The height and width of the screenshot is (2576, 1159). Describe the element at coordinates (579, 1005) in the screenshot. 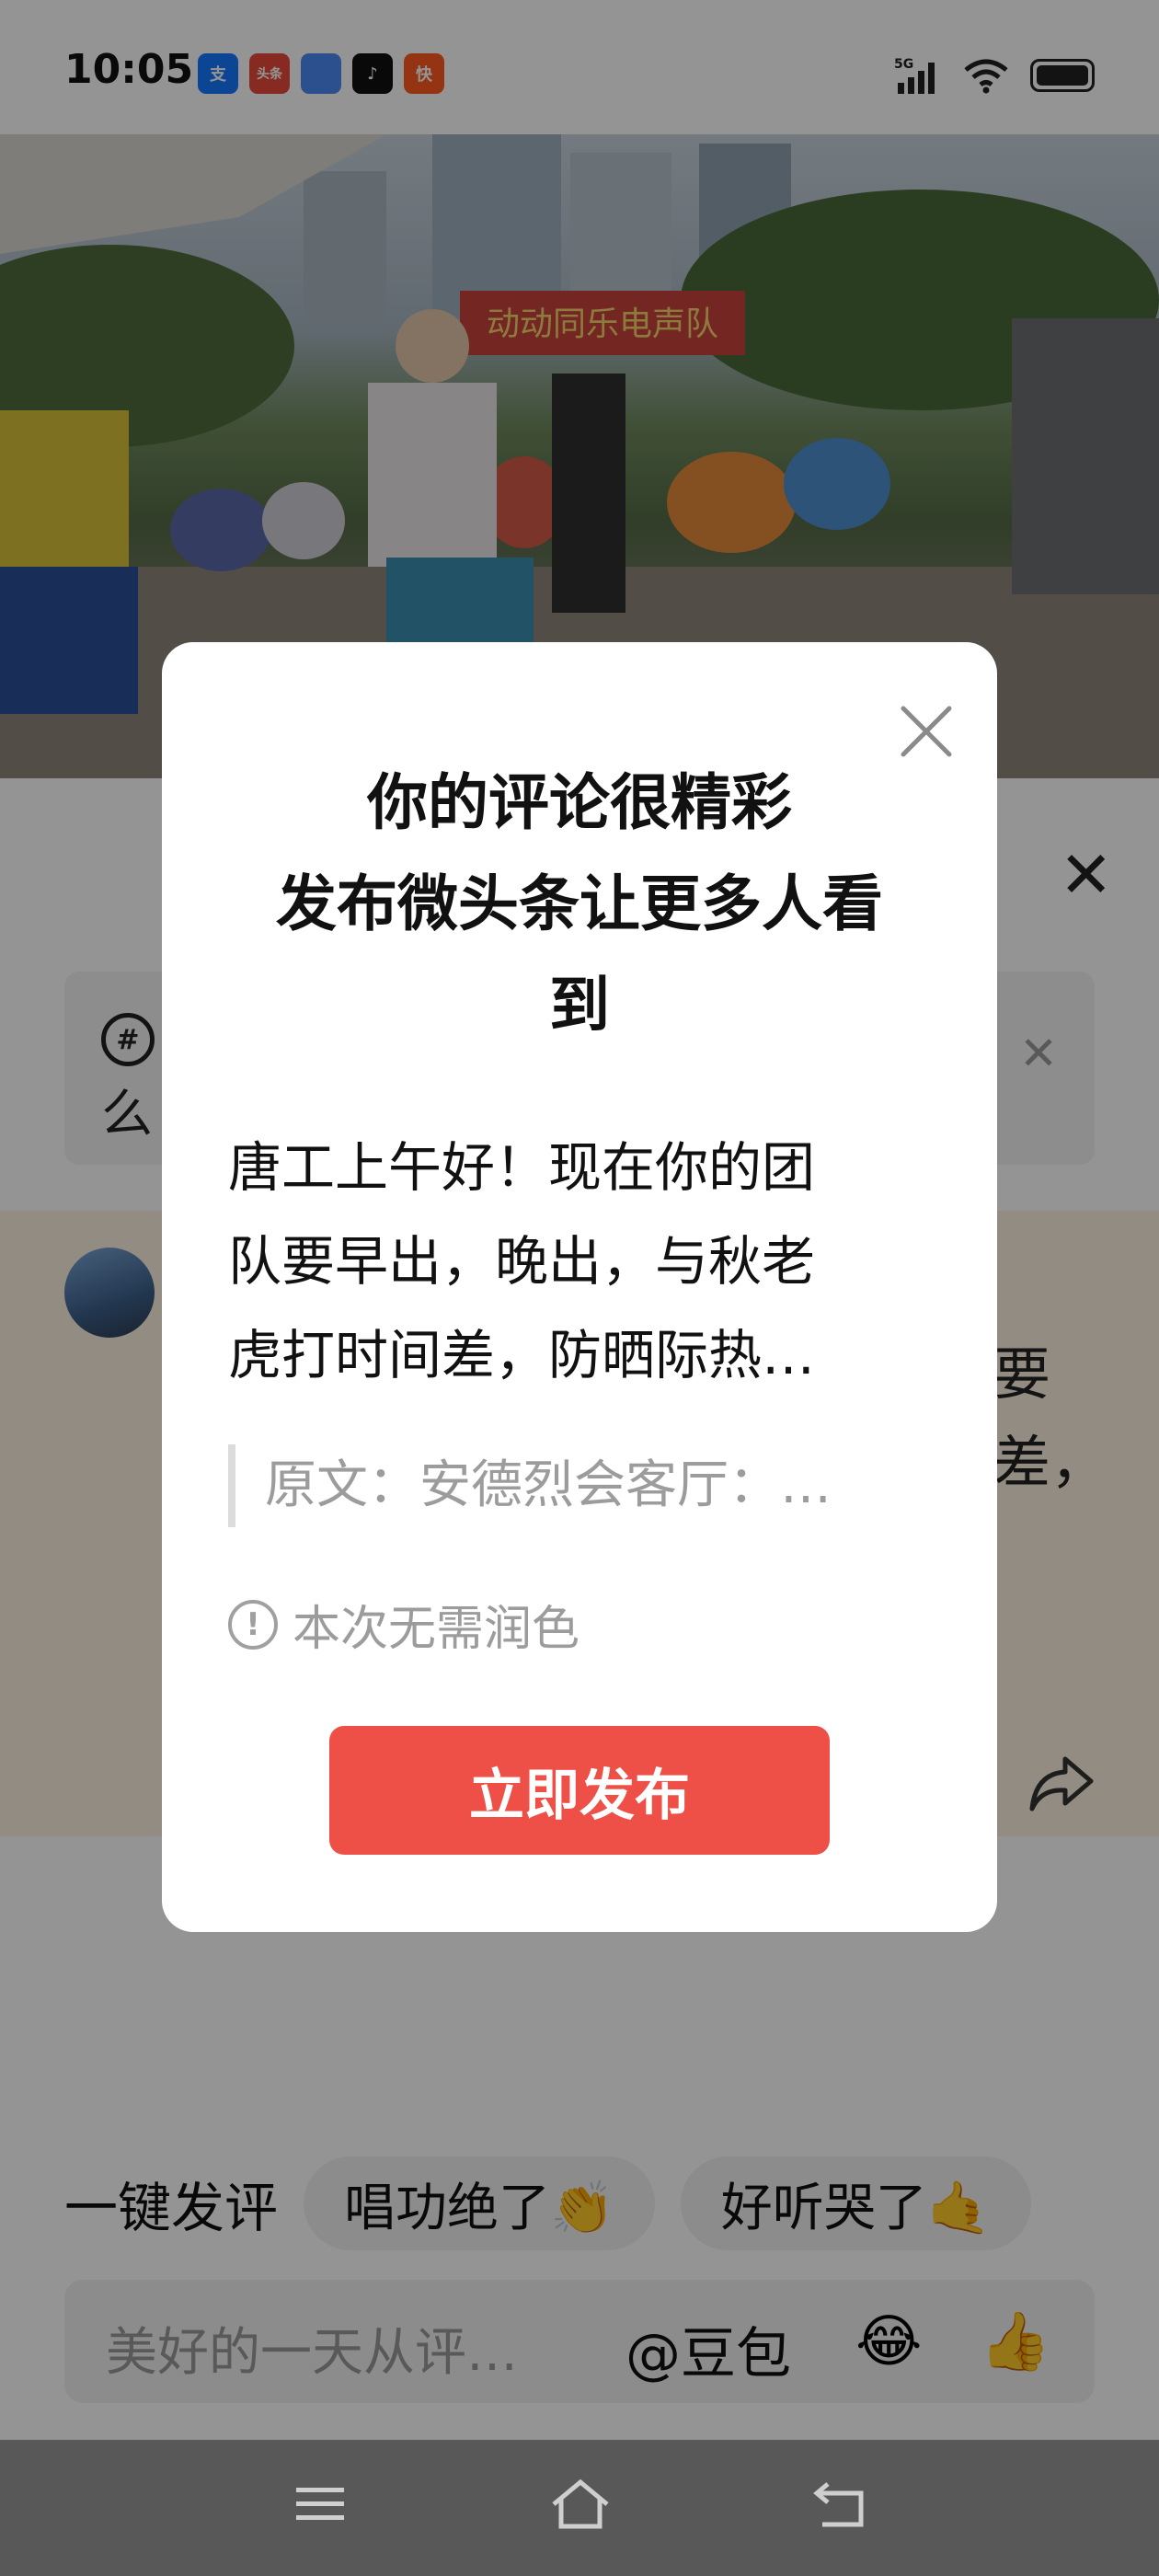

I see `dialog-title-line: 到` at that location.